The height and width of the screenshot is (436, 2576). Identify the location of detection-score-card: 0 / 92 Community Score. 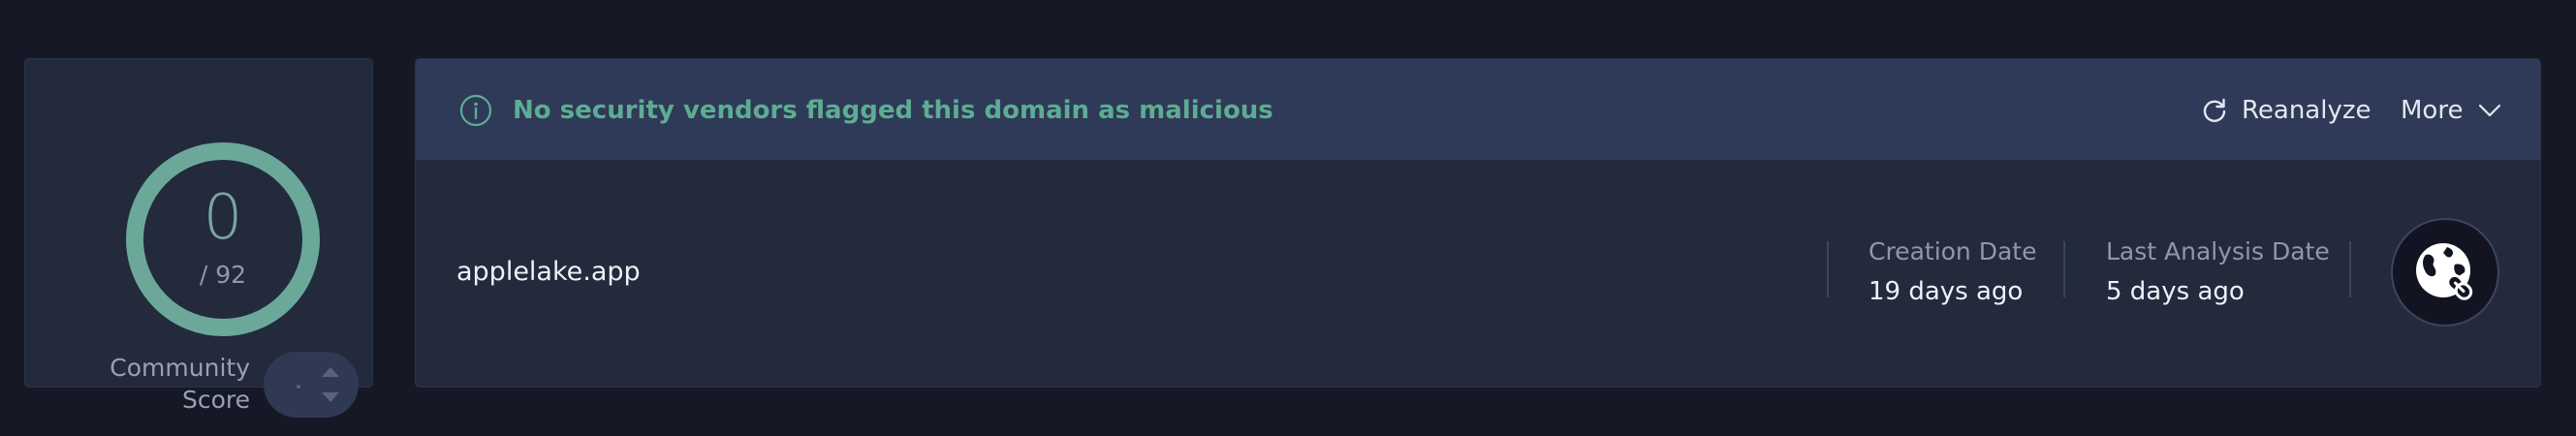
(198, 238).